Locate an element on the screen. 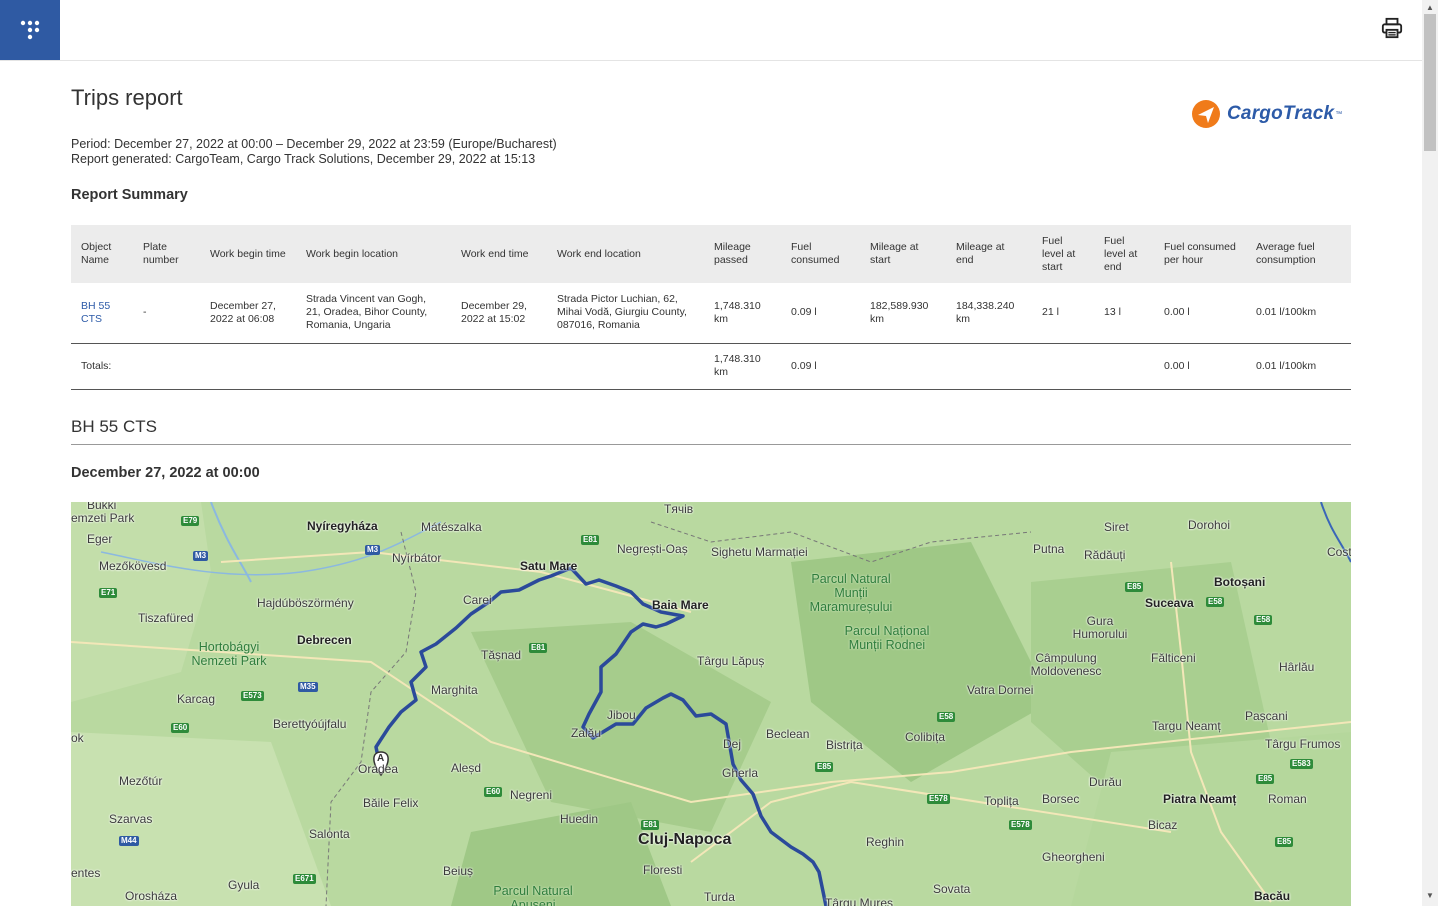  table-cell: 1,748.310 km is located at coordinates (737, 312).